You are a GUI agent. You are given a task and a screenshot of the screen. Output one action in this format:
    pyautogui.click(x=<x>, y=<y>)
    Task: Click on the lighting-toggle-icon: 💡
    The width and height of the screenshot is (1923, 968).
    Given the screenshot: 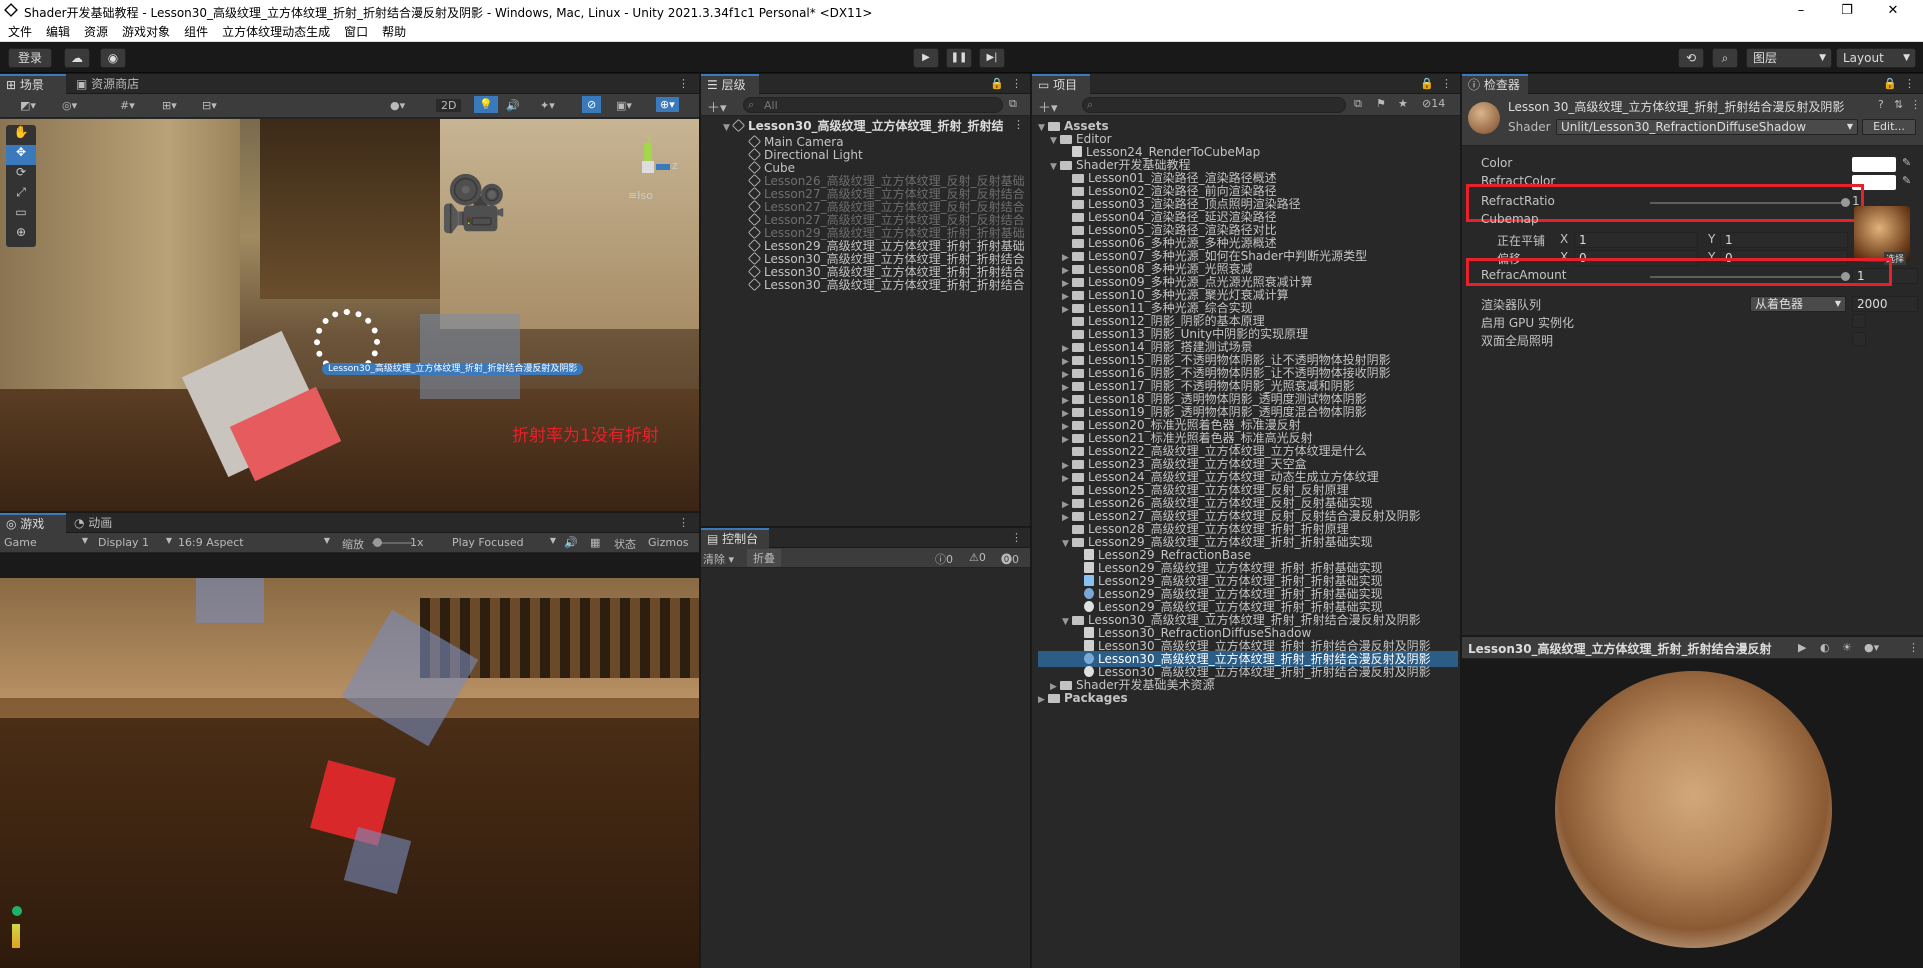 What is the action you would take?
    pyautogui.click(x=486, y=104)
    